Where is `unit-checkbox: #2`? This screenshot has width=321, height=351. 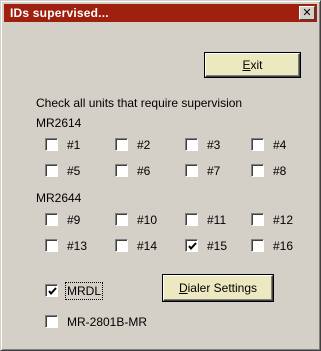
unit-checkbox: #2 is located at coordinates (145, 146).